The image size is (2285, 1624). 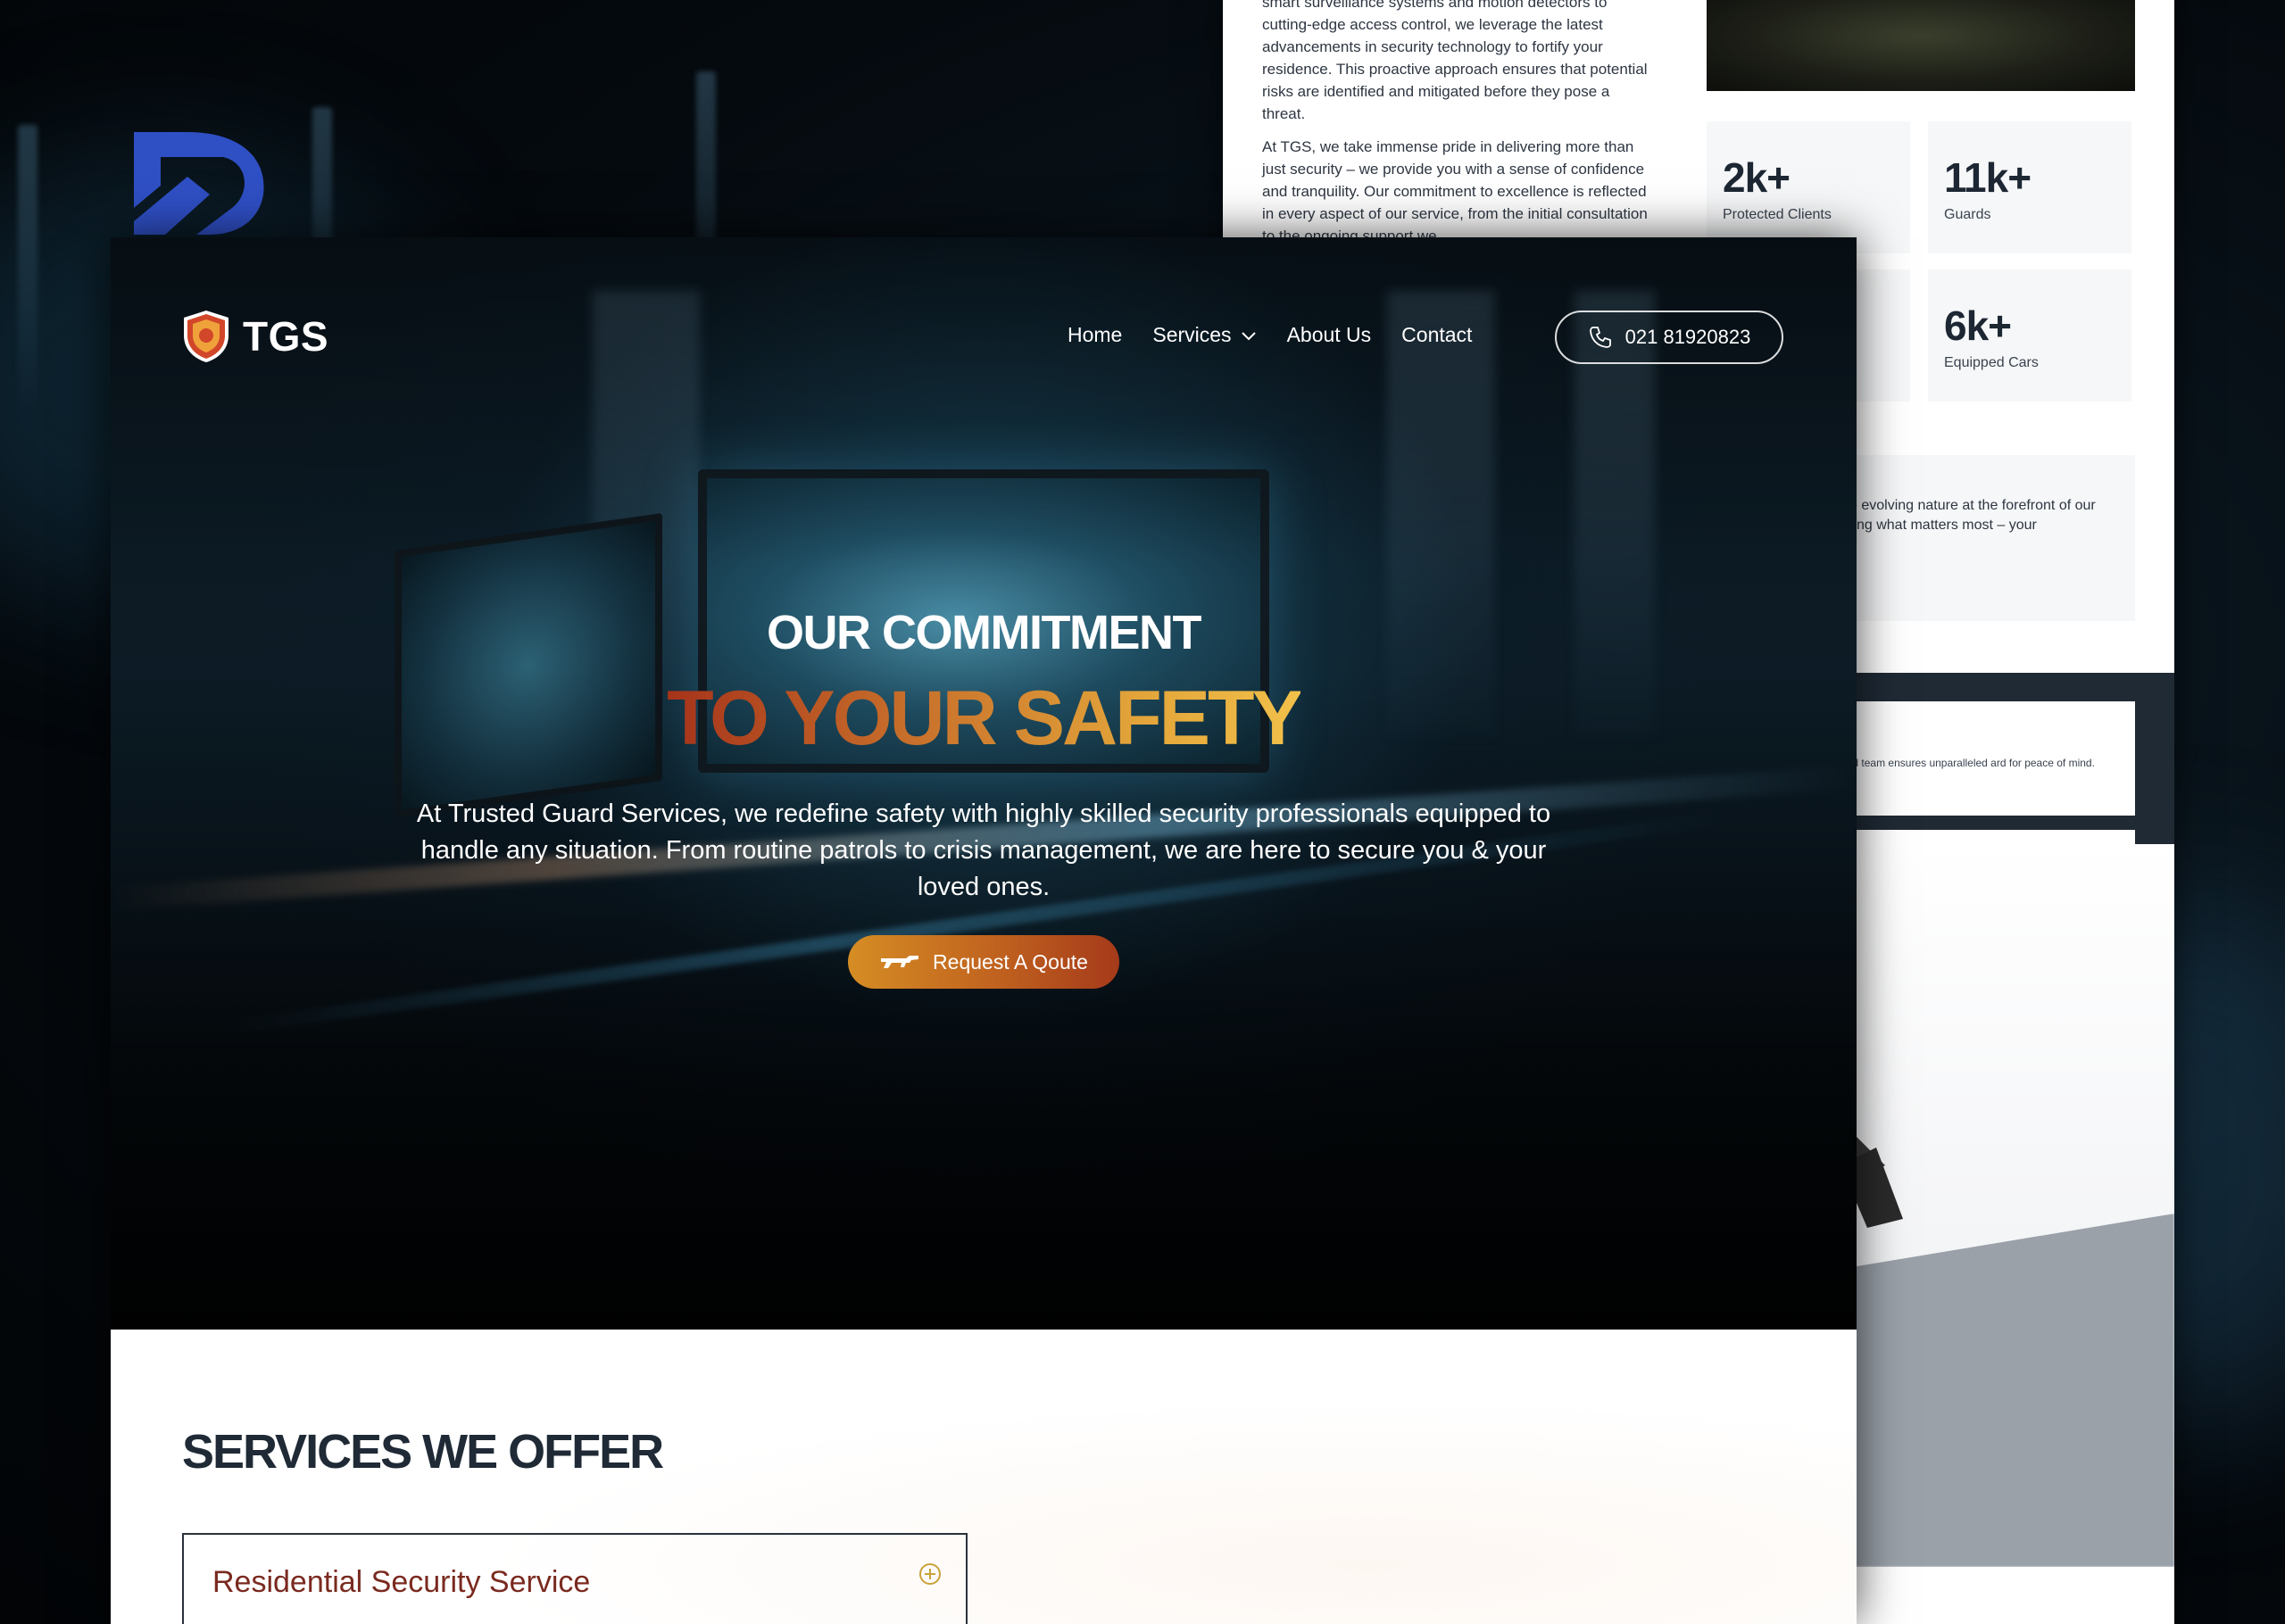 I want to click on stat-card: 6k+ Equipped Cars, so click(x=2029, y=335).